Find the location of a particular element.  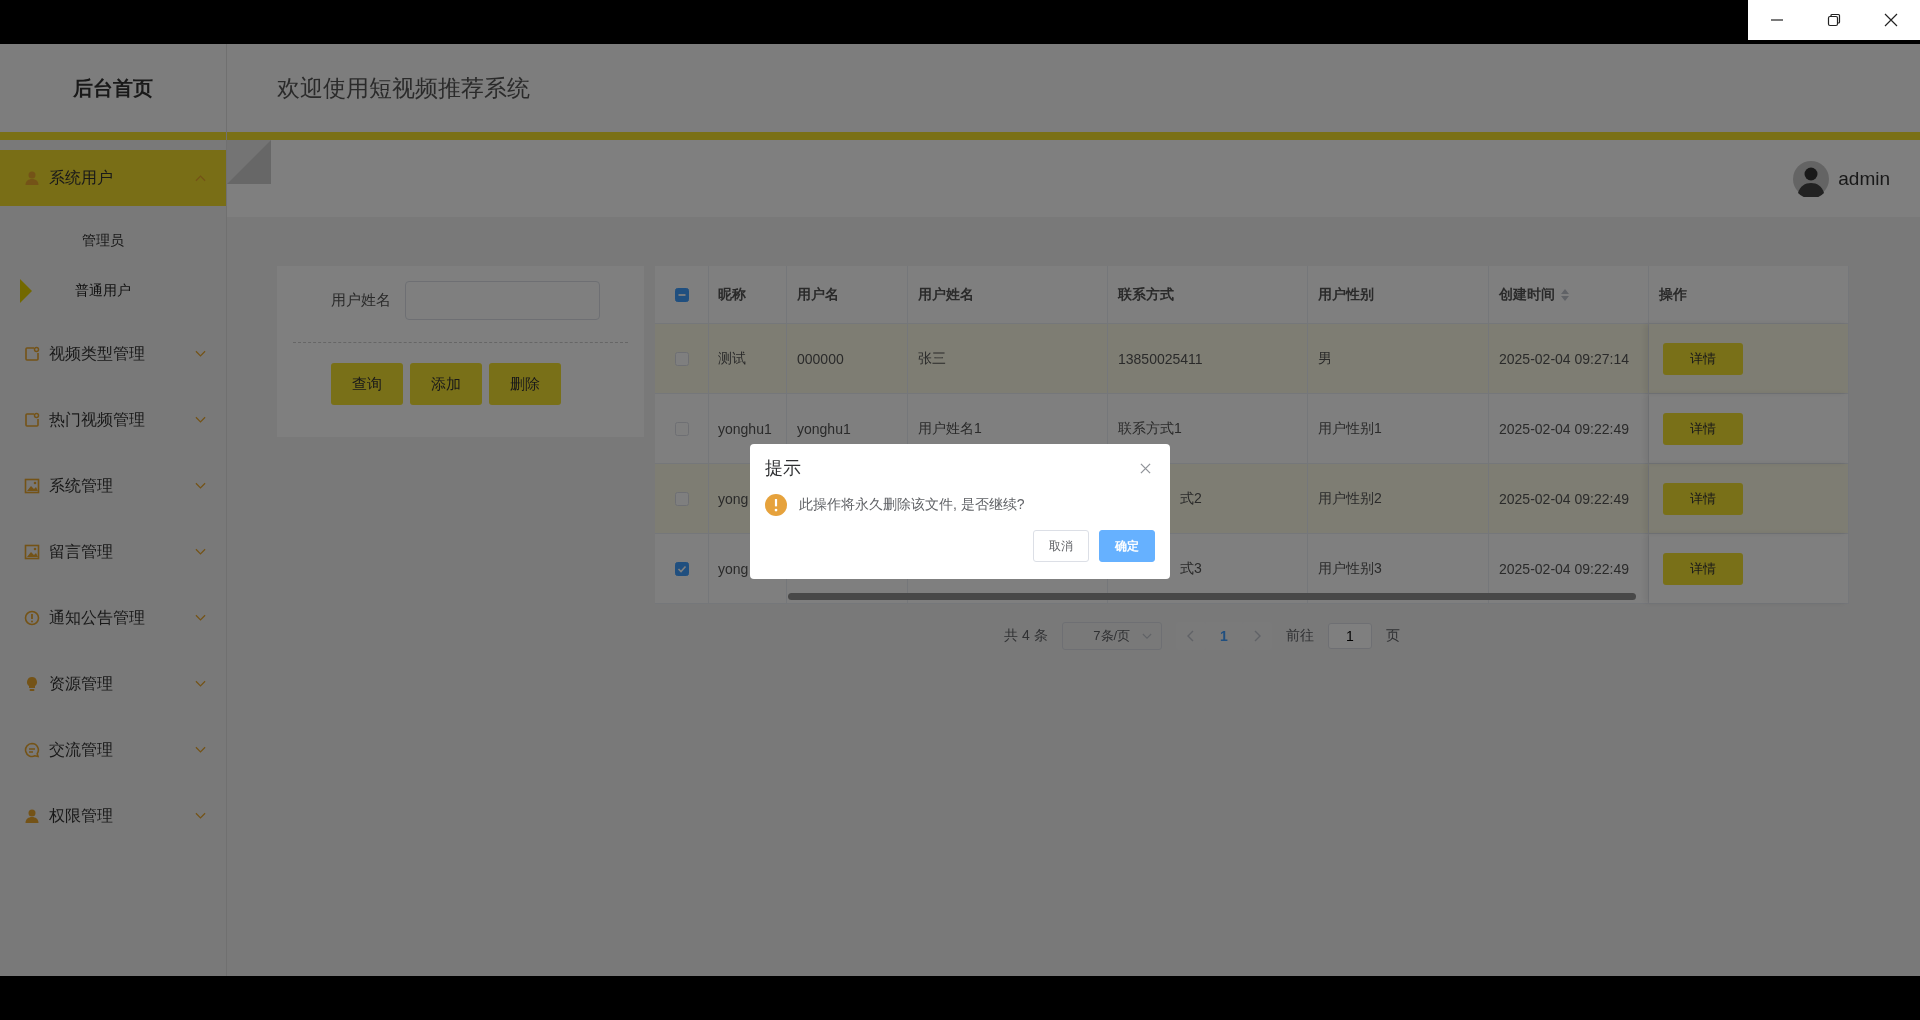

avatar-icon is located at coordinates (1811, 178).